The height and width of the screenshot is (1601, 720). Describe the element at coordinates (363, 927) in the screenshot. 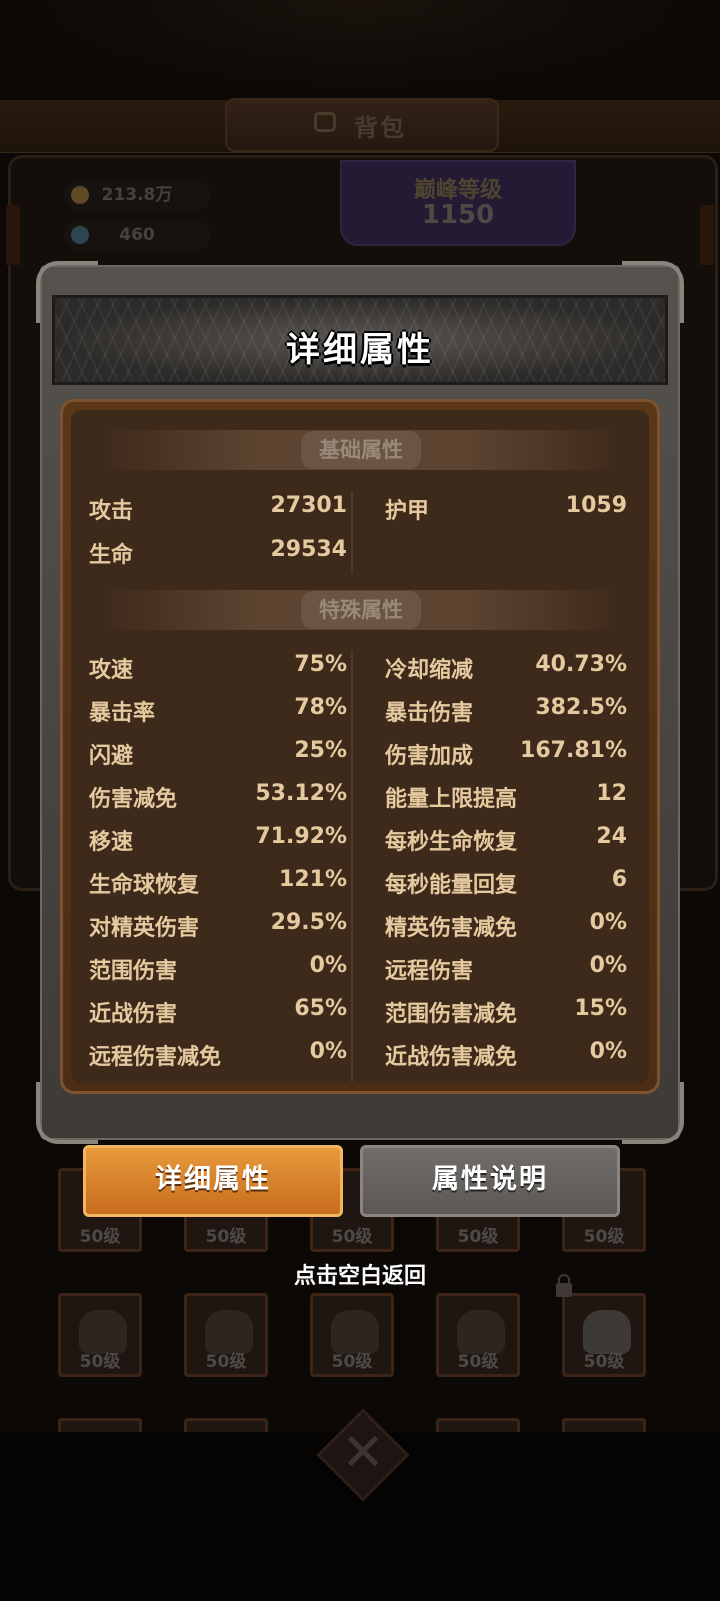

I see `stat-row: 对精英伤害 29.5% 精英伤害减免 0%` at that location.